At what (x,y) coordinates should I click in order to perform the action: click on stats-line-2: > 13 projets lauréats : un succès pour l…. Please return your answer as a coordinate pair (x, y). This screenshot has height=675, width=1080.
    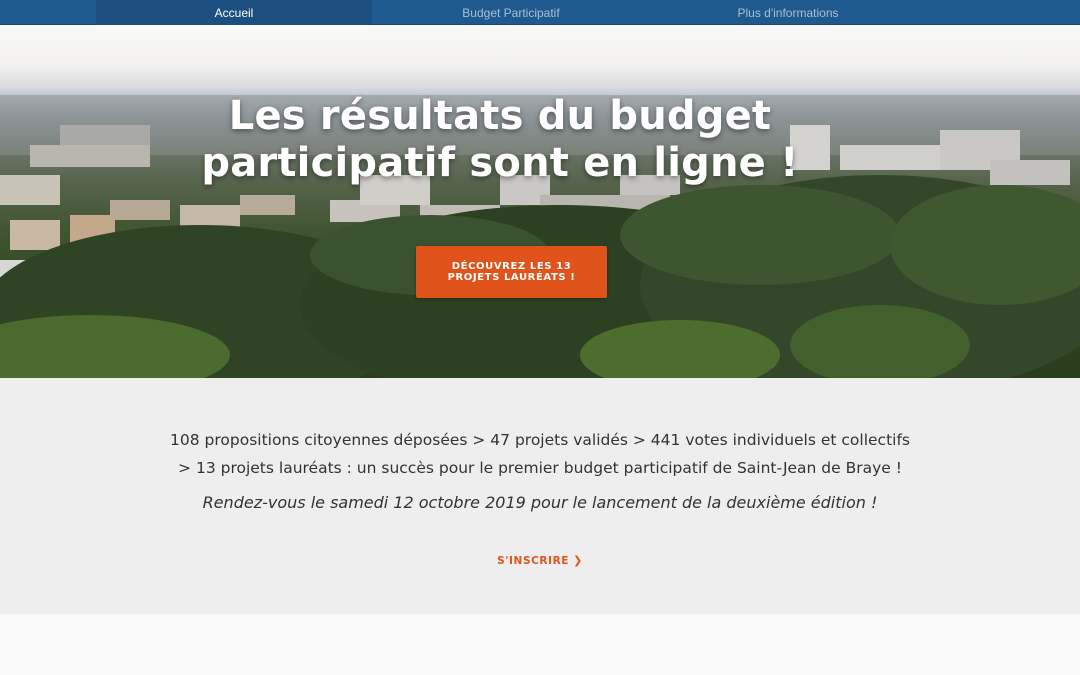
    Looking at the image, I should click on (540, 468).